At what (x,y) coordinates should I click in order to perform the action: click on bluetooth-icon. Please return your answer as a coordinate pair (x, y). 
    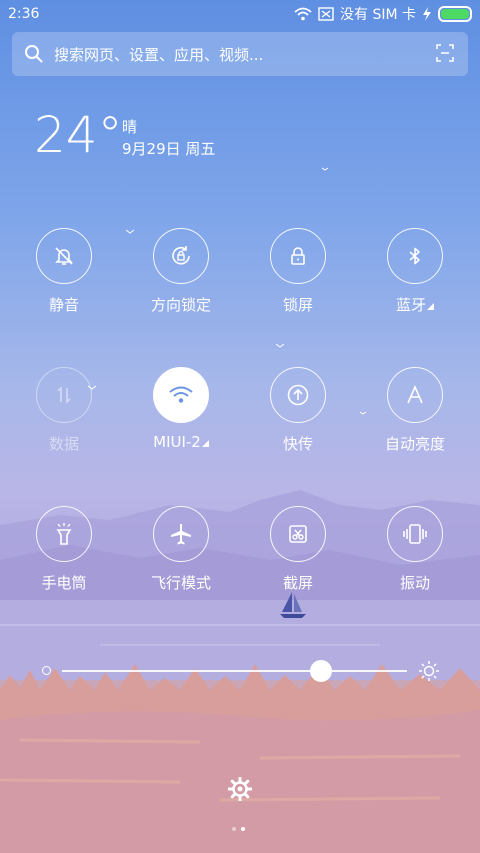
    Looking at the image, I should click on (414, 256).